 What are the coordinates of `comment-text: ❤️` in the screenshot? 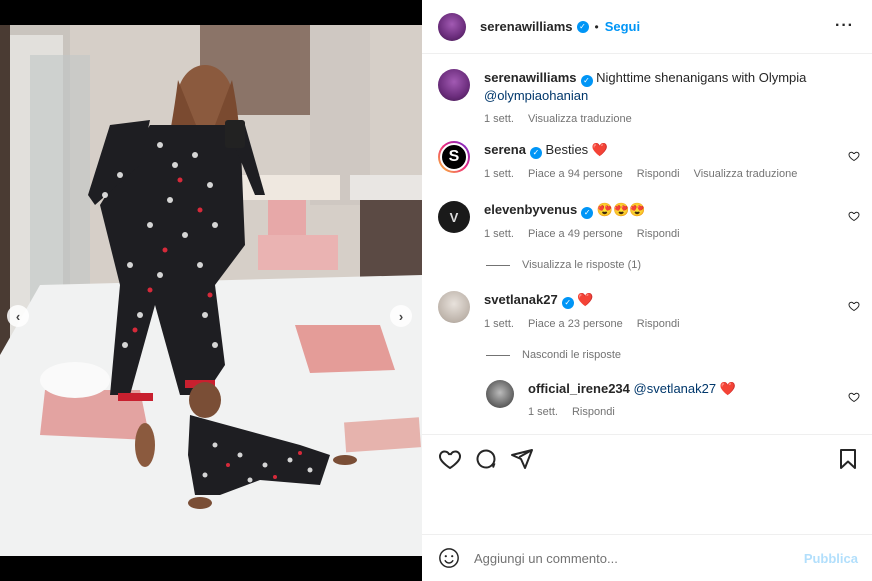 It's located at (585, 299).